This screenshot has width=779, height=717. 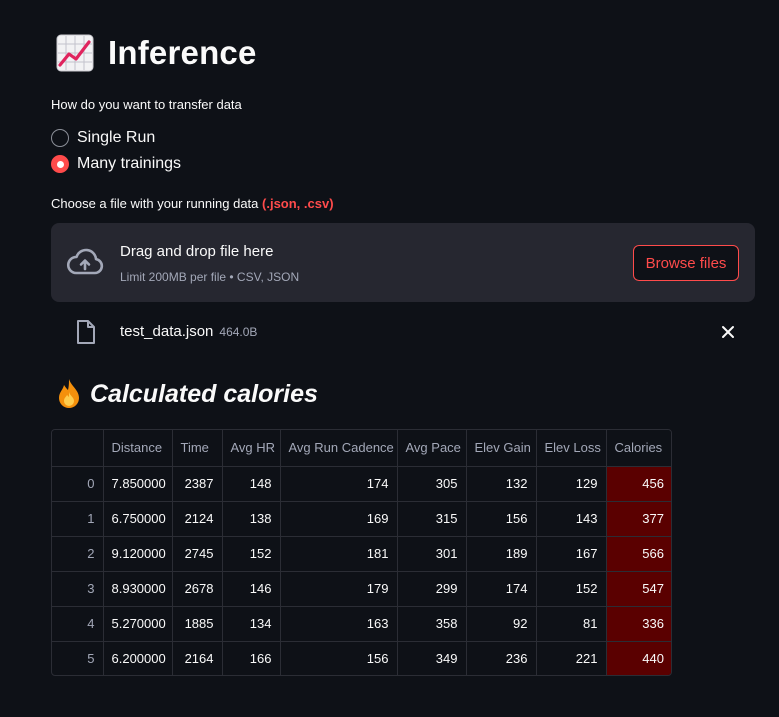 I want to click on table-cell: 146, so click(x=251, y=589).